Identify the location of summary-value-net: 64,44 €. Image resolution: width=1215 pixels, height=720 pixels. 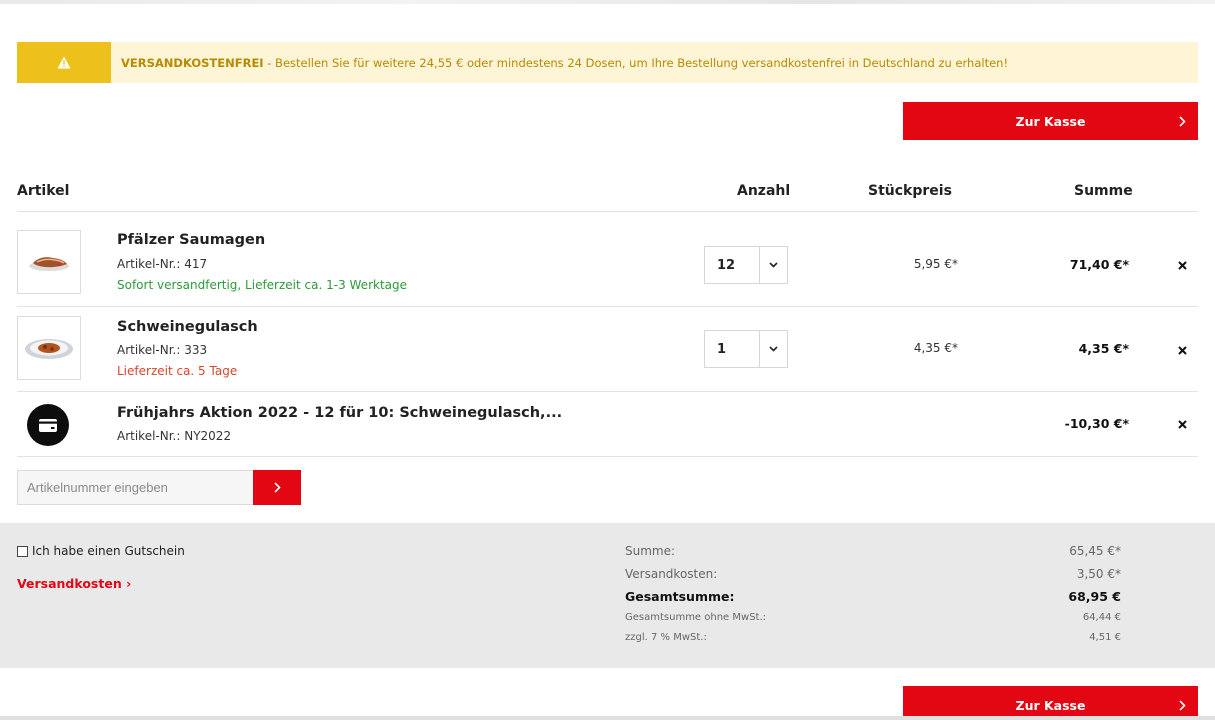
(1101, 617).